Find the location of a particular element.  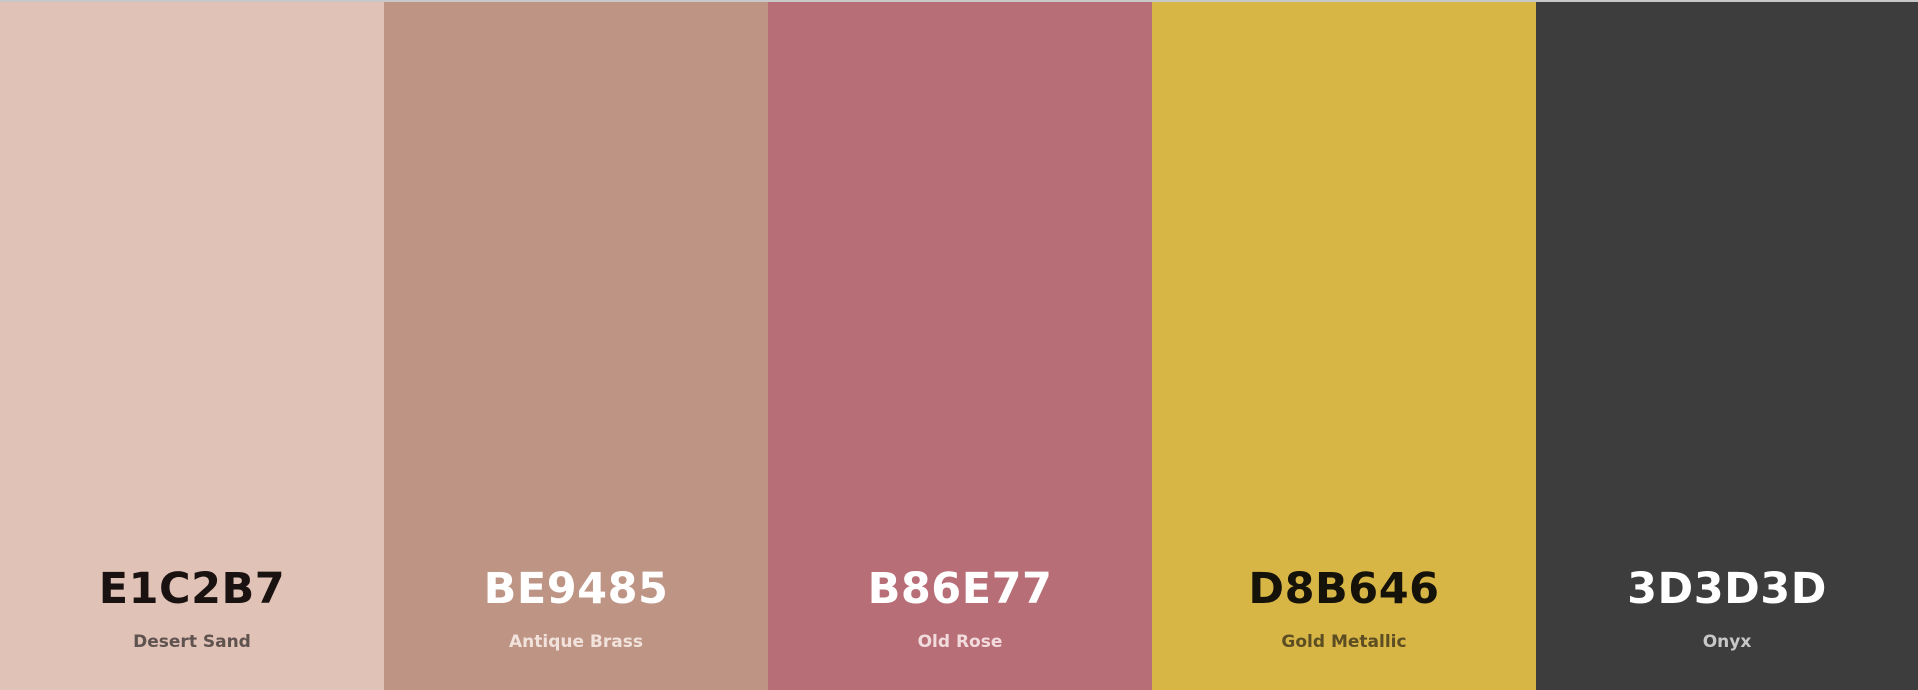

swatch-color-name: Gold Metallic is located at coordinates (1344, 642).